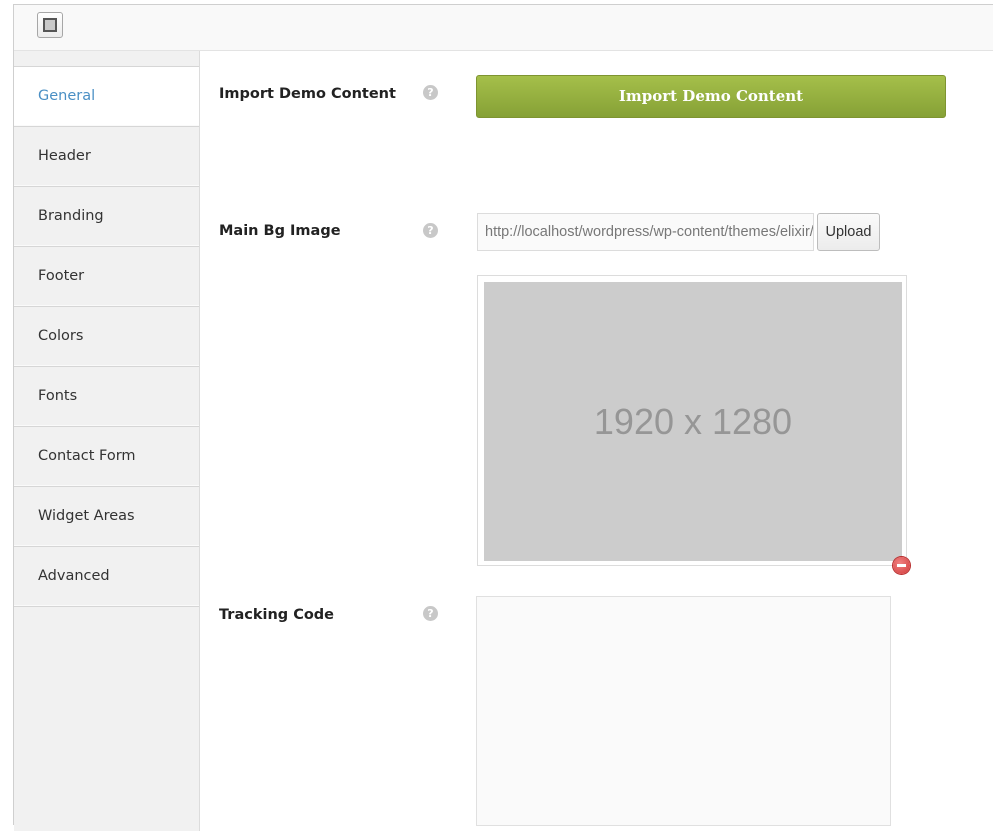 The image size is (993, 831). Describe the element at coordinates (106, 216) in the screenshot. I see `sidebar-item-branding: Branding` at that location.